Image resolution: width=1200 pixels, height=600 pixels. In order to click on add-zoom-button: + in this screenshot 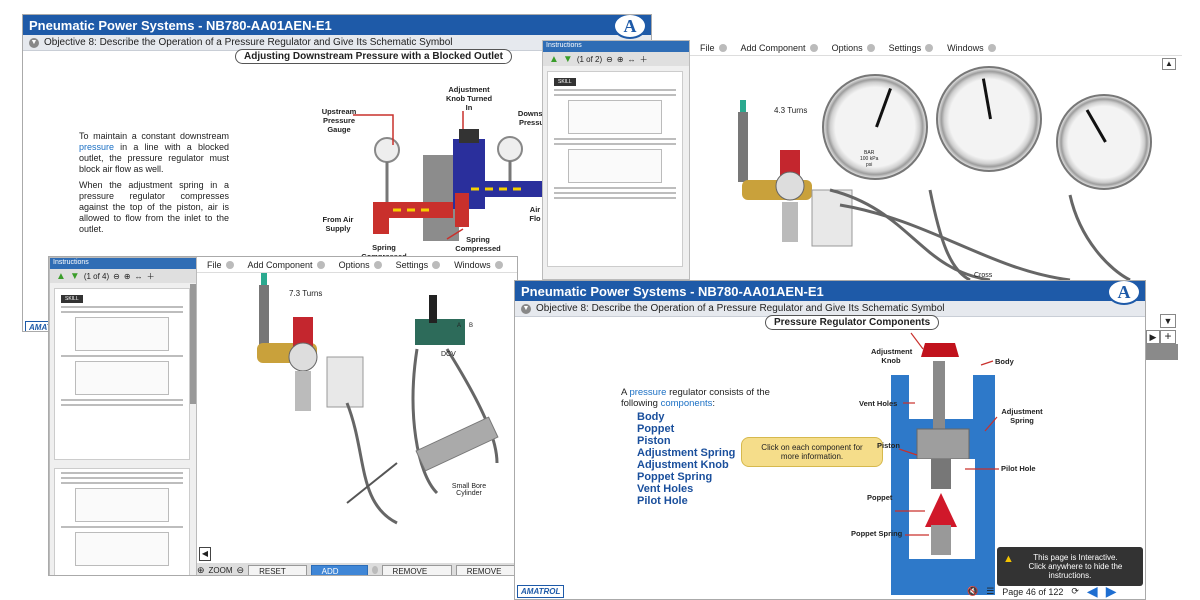, I will do `click(1168, 337)`.